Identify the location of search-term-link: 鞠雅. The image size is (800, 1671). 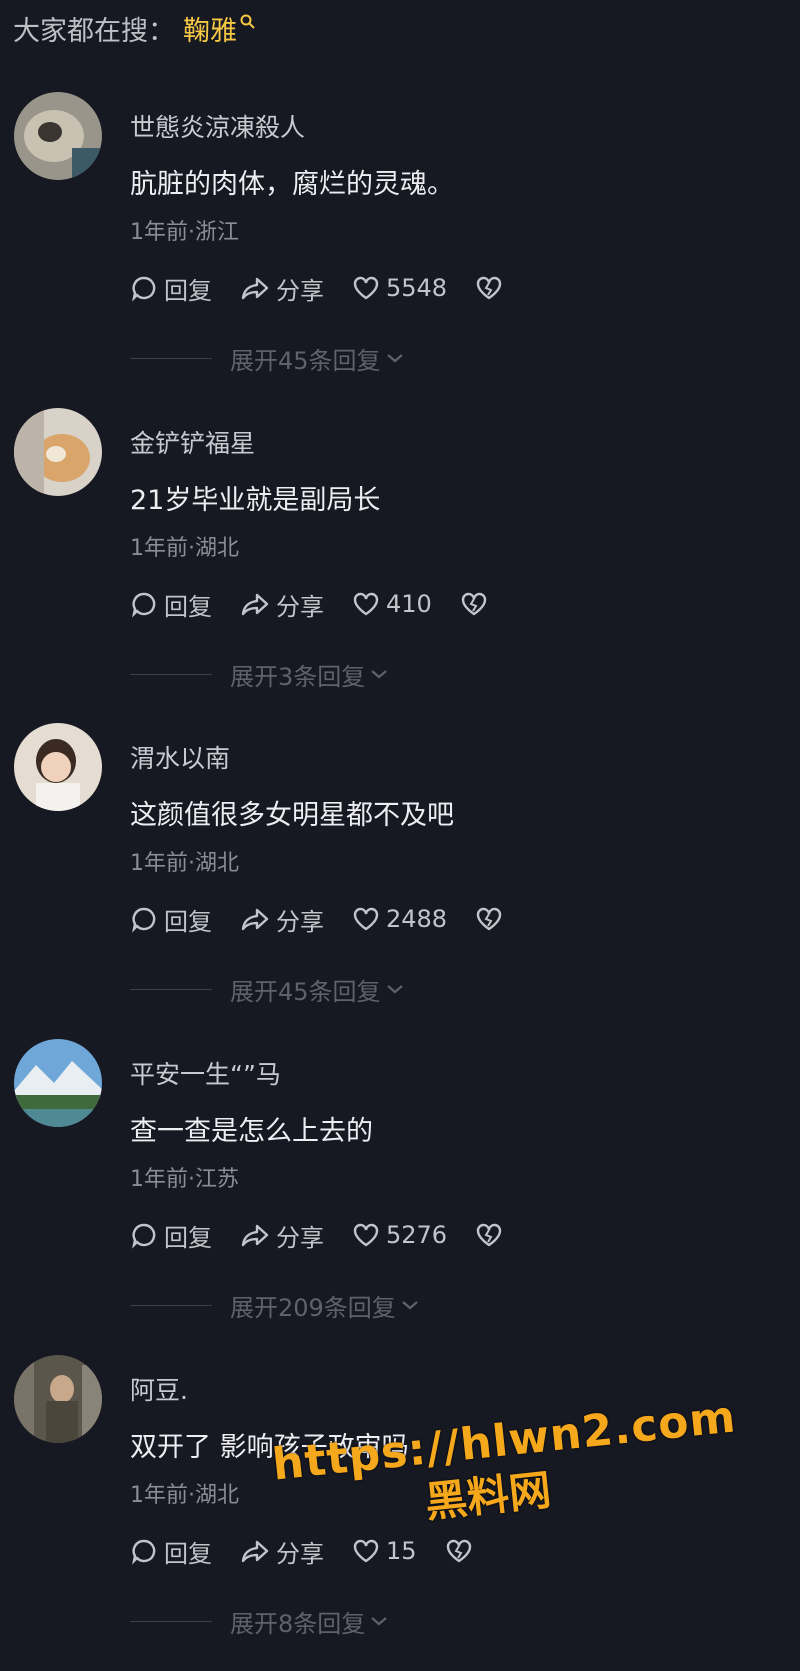
(210, 28).